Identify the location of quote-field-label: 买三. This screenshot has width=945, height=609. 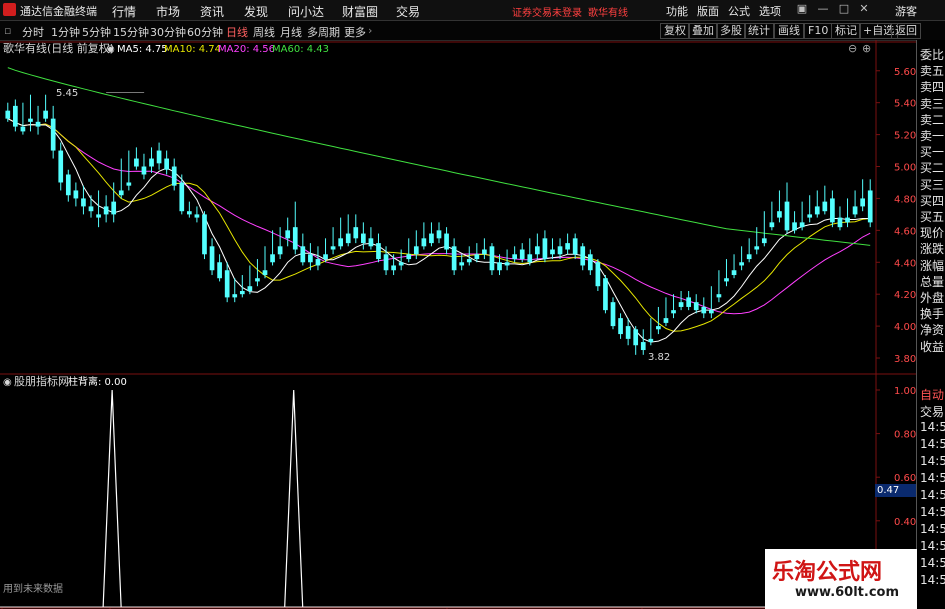
(932, 184).